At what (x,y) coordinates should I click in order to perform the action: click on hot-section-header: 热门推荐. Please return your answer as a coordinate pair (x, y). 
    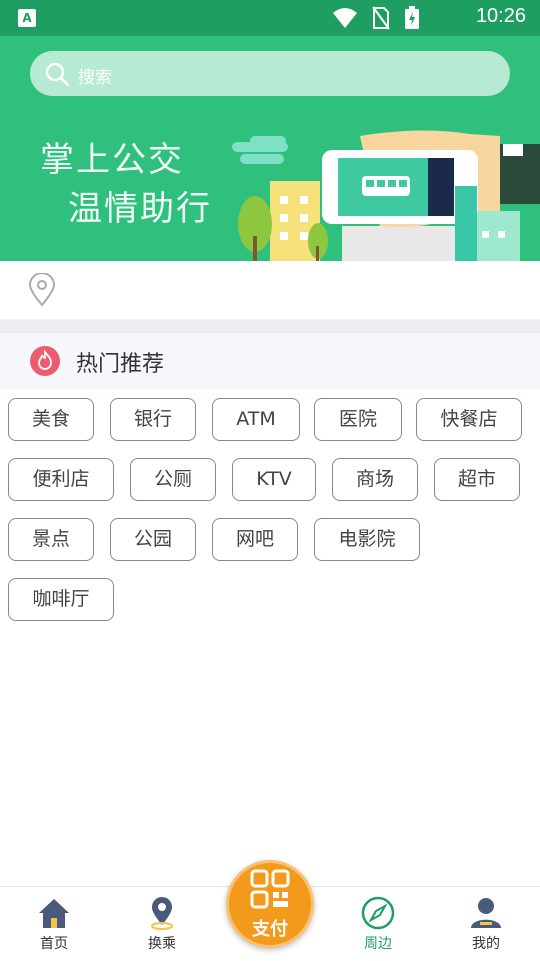
    Looking at the image, I should click on (270, 361).